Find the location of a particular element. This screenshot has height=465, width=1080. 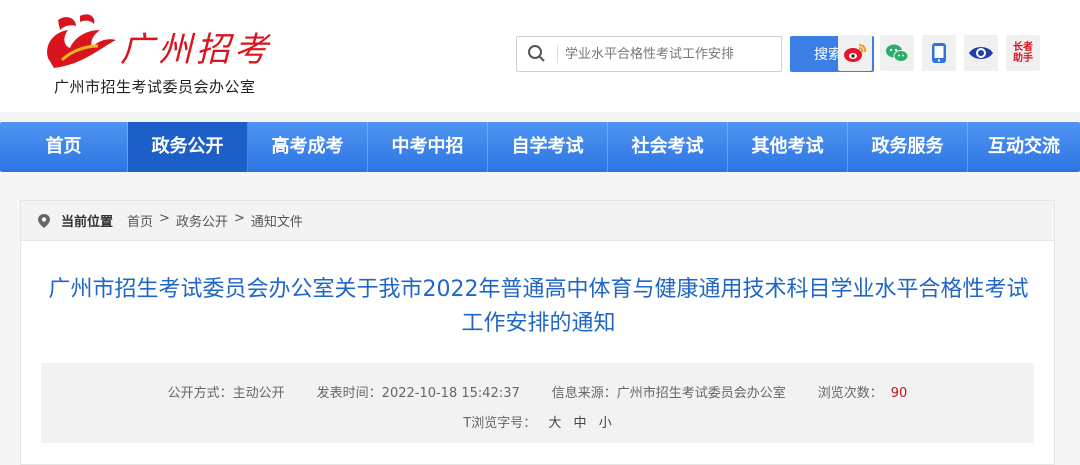

nav-item-zhongkao: 中考中招 is located at coordinates (428, 147).